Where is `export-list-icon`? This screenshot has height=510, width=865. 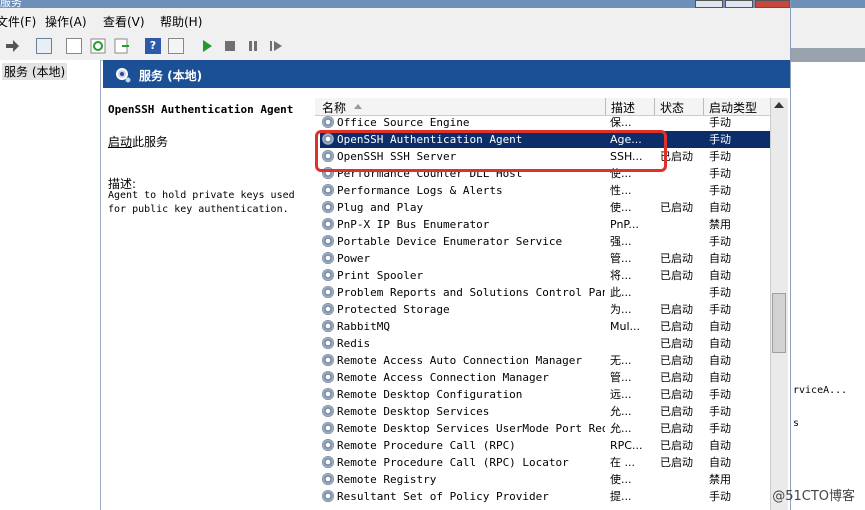
export-list-icon is located at coordinates (122, 46).